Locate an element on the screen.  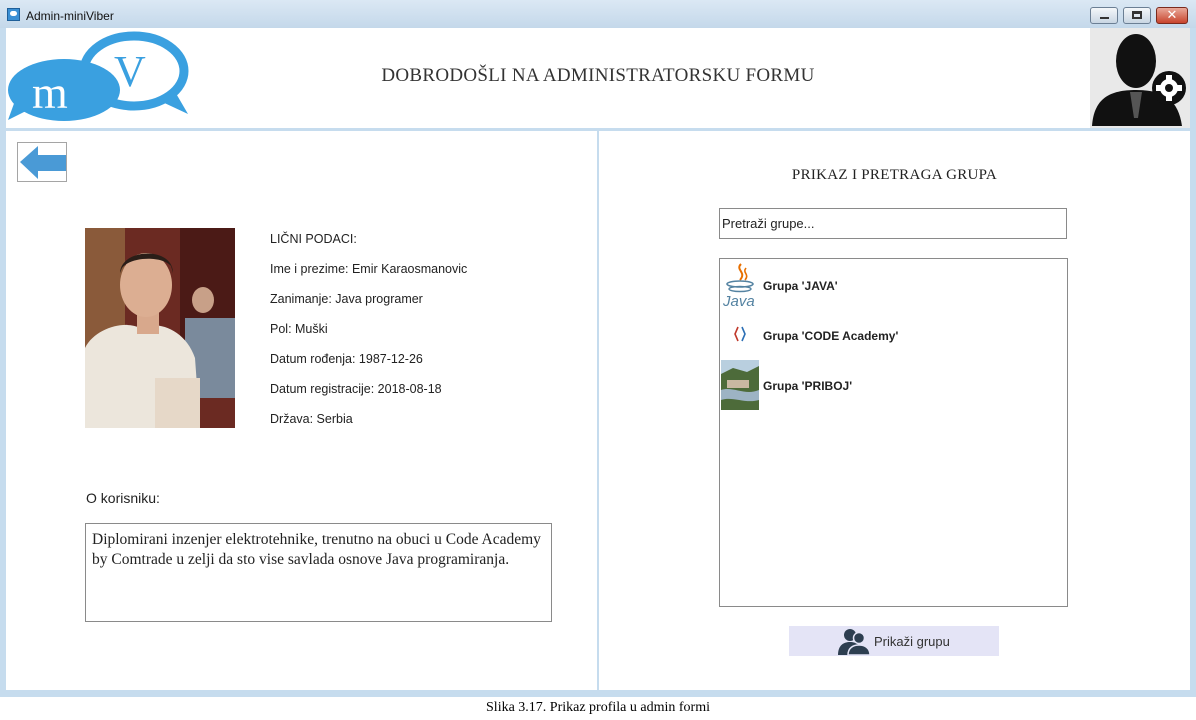
group-label: Grupa 'PRIBOJ' is located at coordinates (808, 386).